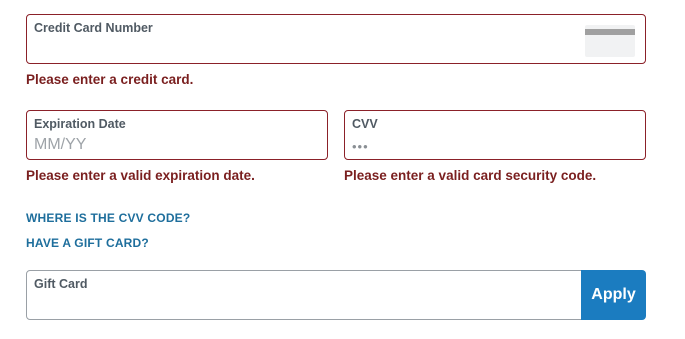 The width and height of the screenshot is (685, 339). What do you see at coordinates (140, 175) in the screenshot?
I see `expiration-date-error: Please enter a valid expiration date.` at bounding box center [140, 175].